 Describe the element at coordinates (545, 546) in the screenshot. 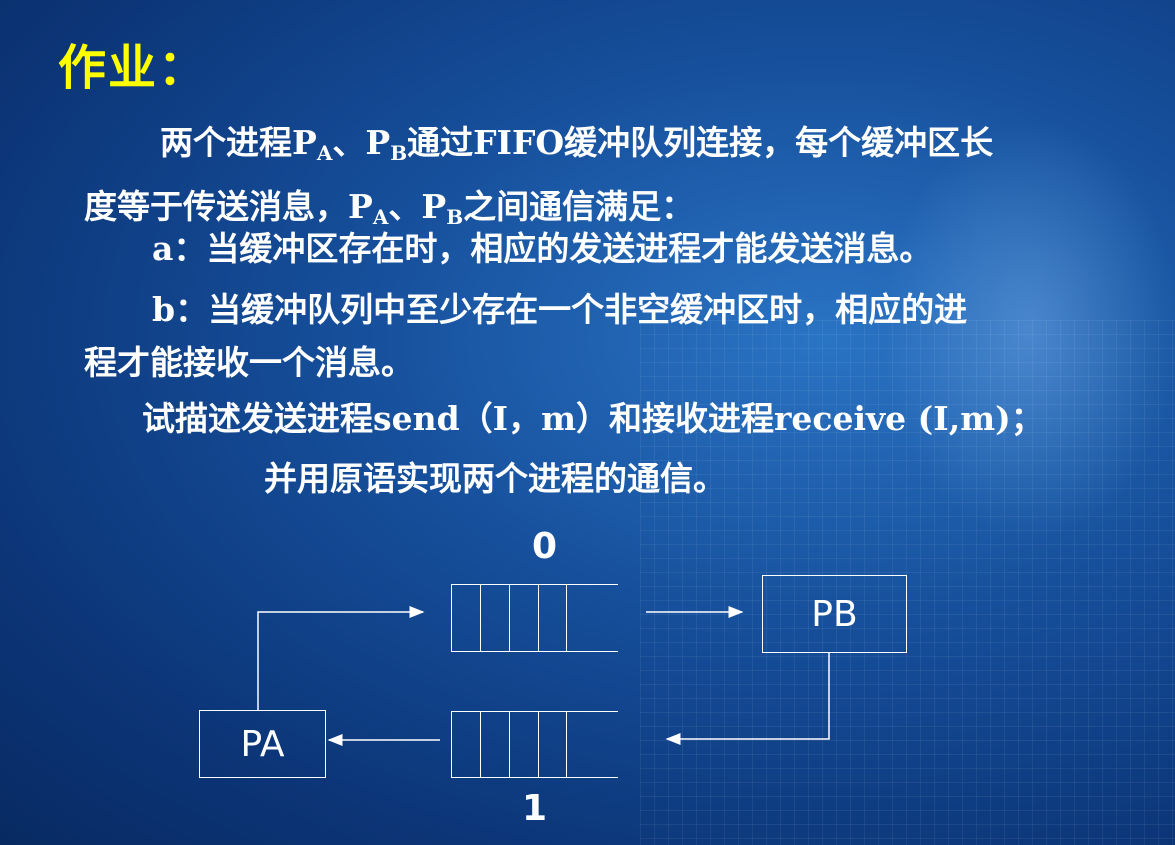

I see `queue-0-label: 0` at that location.